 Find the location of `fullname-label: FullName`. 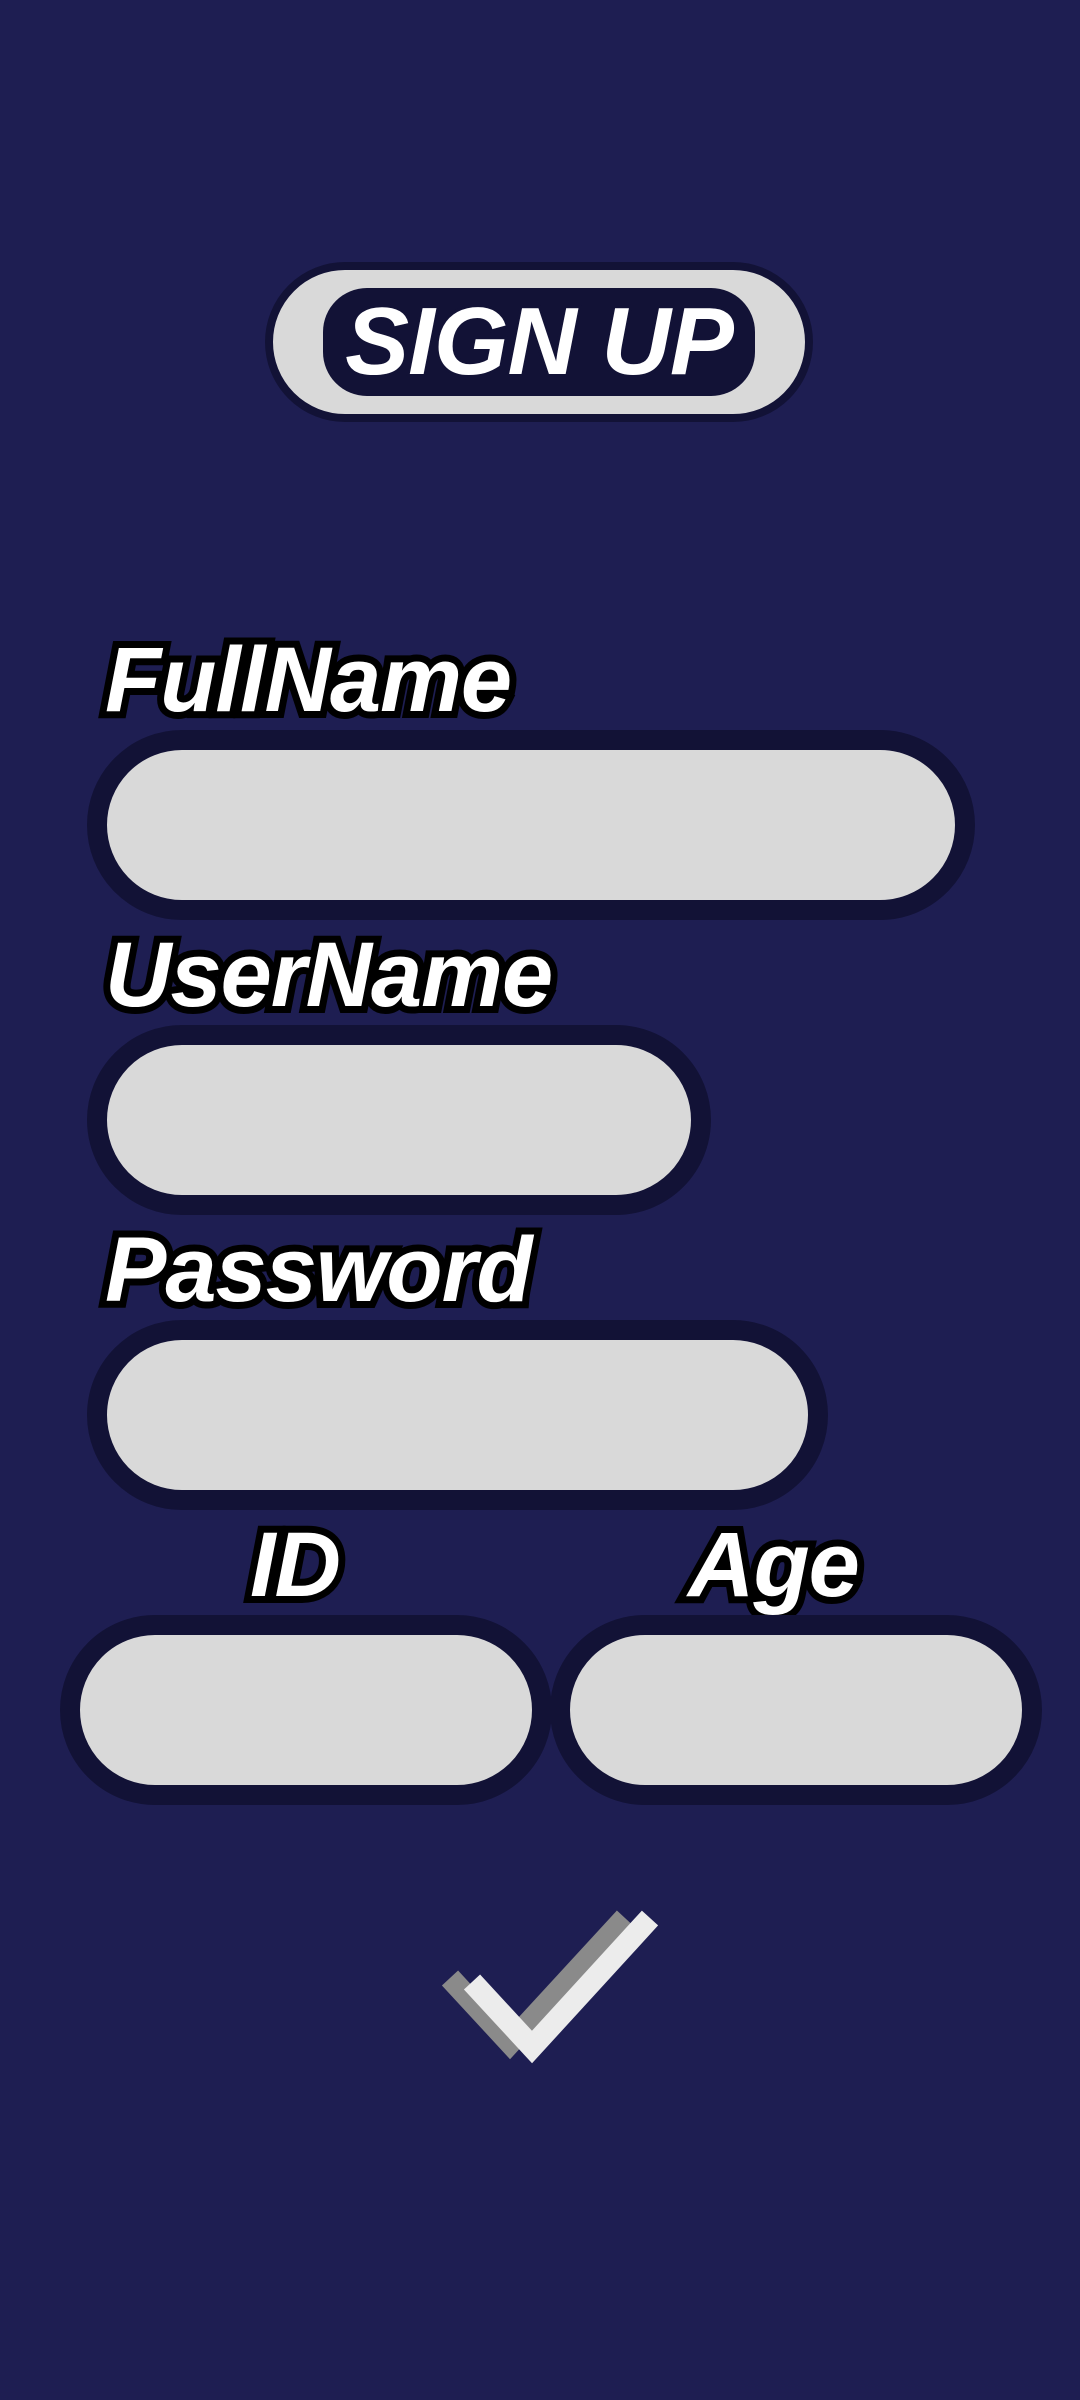

fullname-label: FullName is located at coordinates (308, 680).